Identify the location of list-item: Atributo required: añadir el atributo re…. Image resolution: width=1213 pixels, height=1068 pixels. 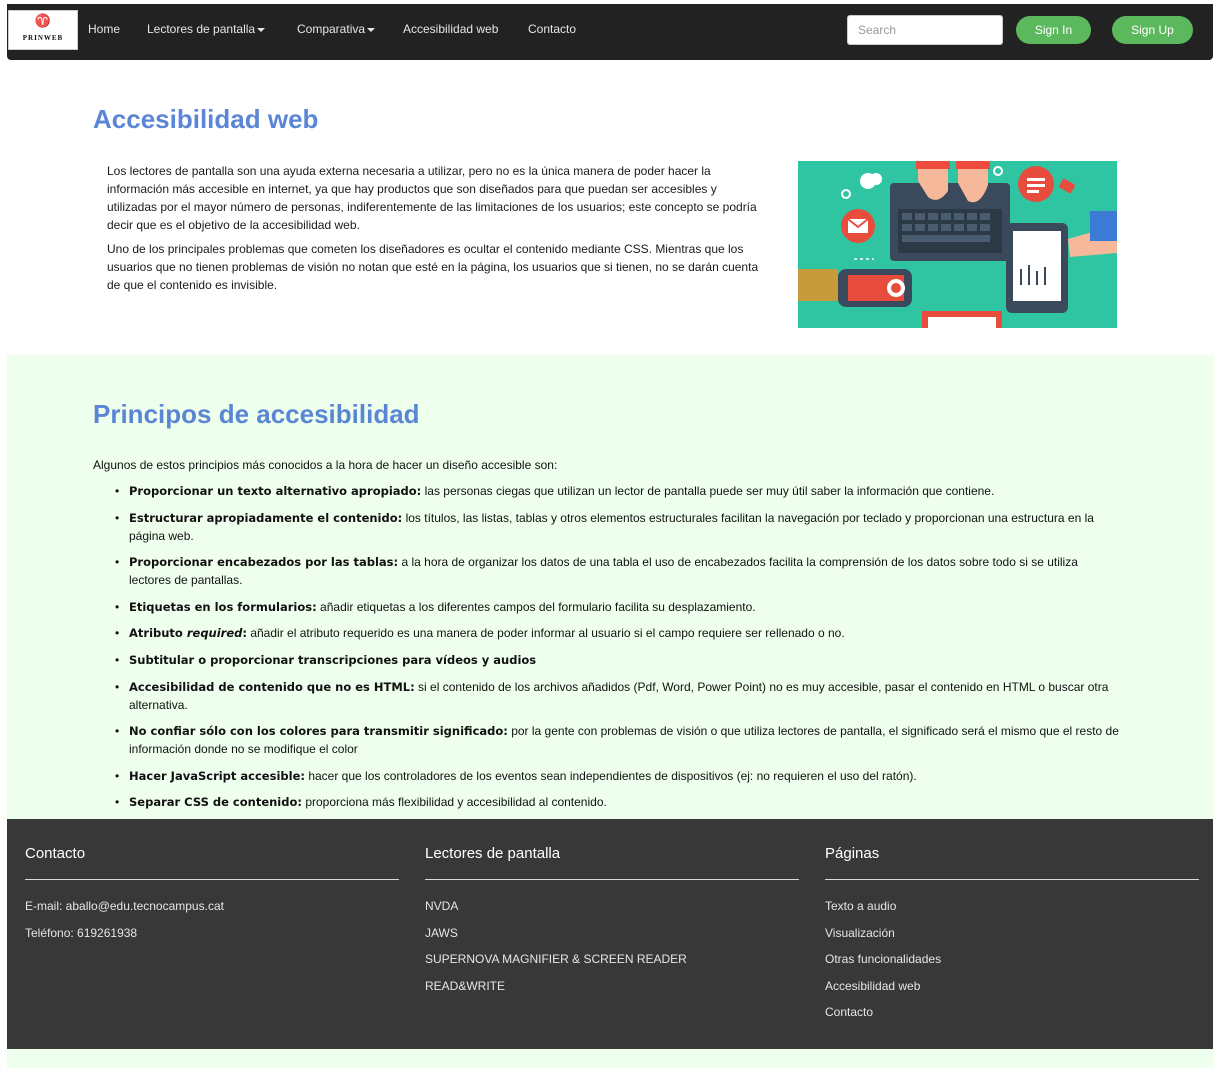
(608, 633).